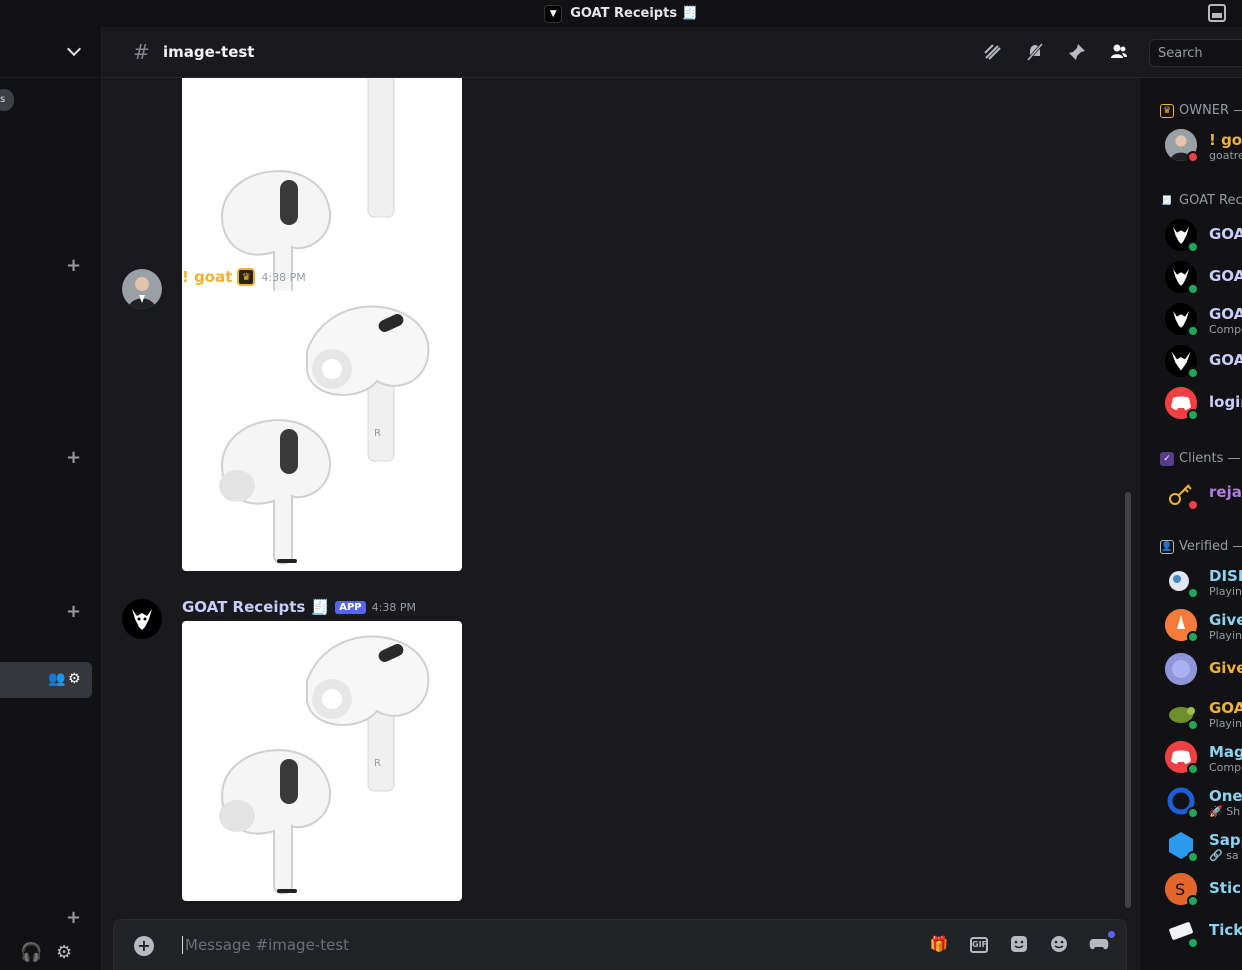 Image resolution: width=1242 pixels, height=970 pixels. What do you see at coordinates (1203, 581) in the screenshot?
I see `member-item: DISB Playin` at bounding box center [1203, 581].